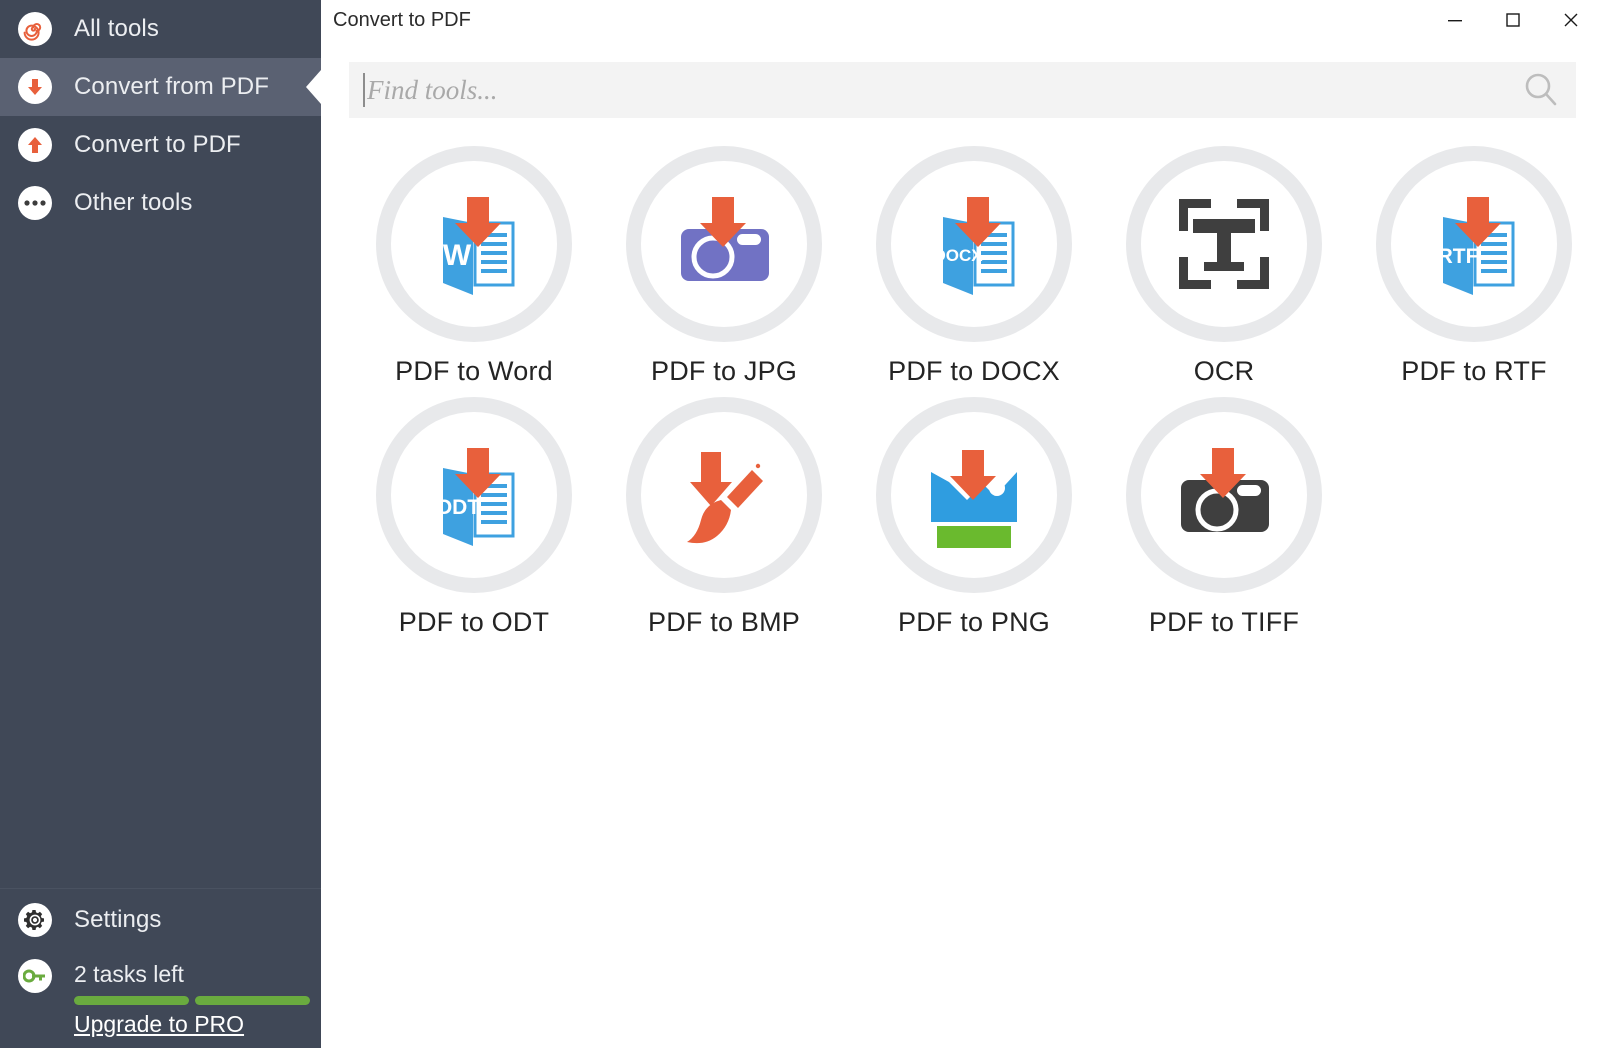 This screenshot has height=1048, width=1600. What do you see at coordinates (1225, 490) in the screenshot?
I see `pdf-to-tiff-icon` at bounding box center [1225, 490].